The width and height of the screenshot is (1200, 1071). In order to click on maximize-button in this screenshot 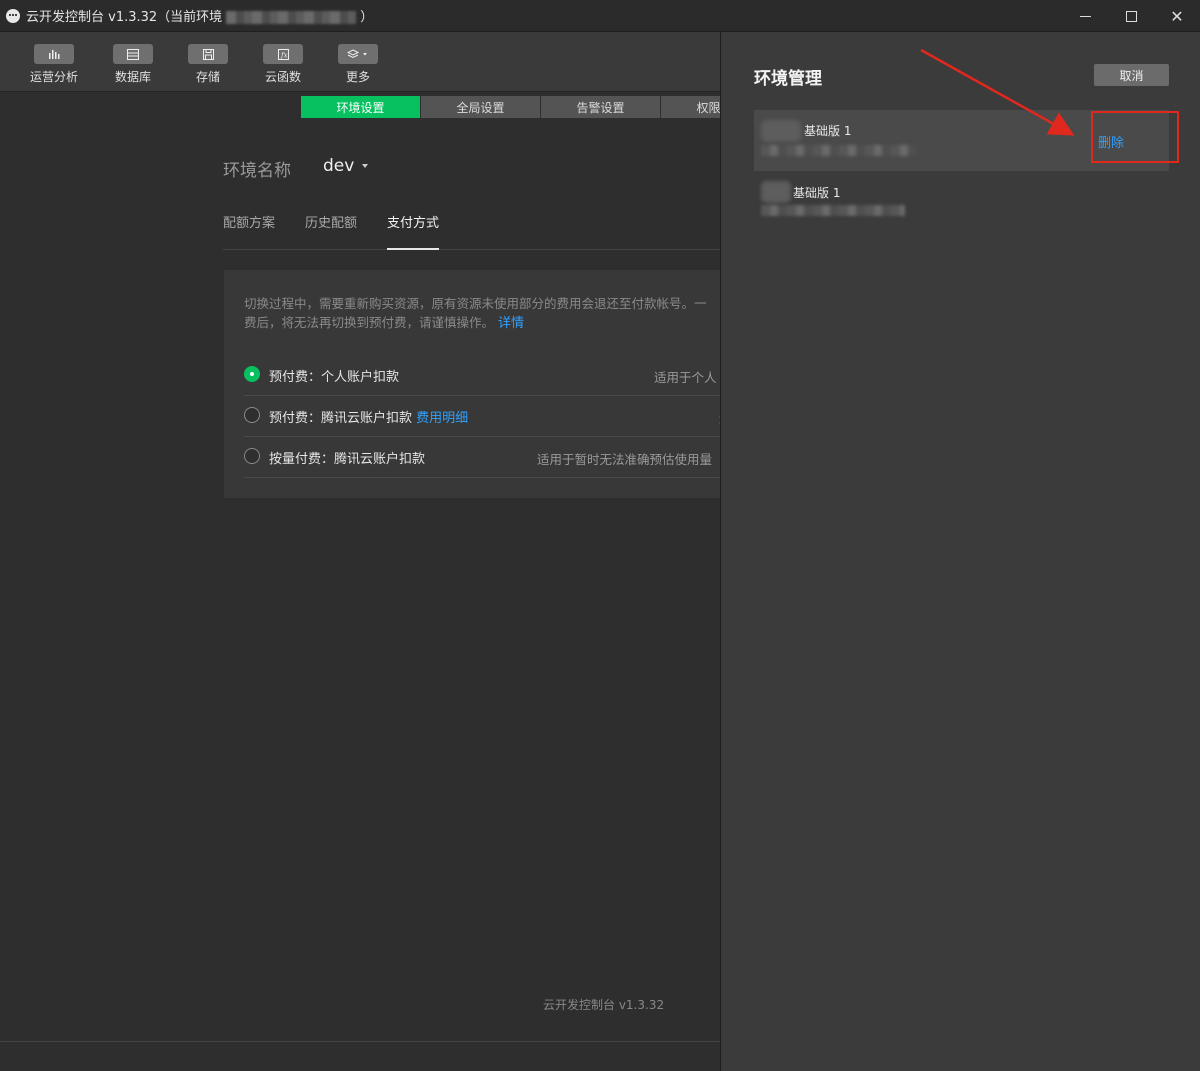, I will do `click(1131, 16)`.